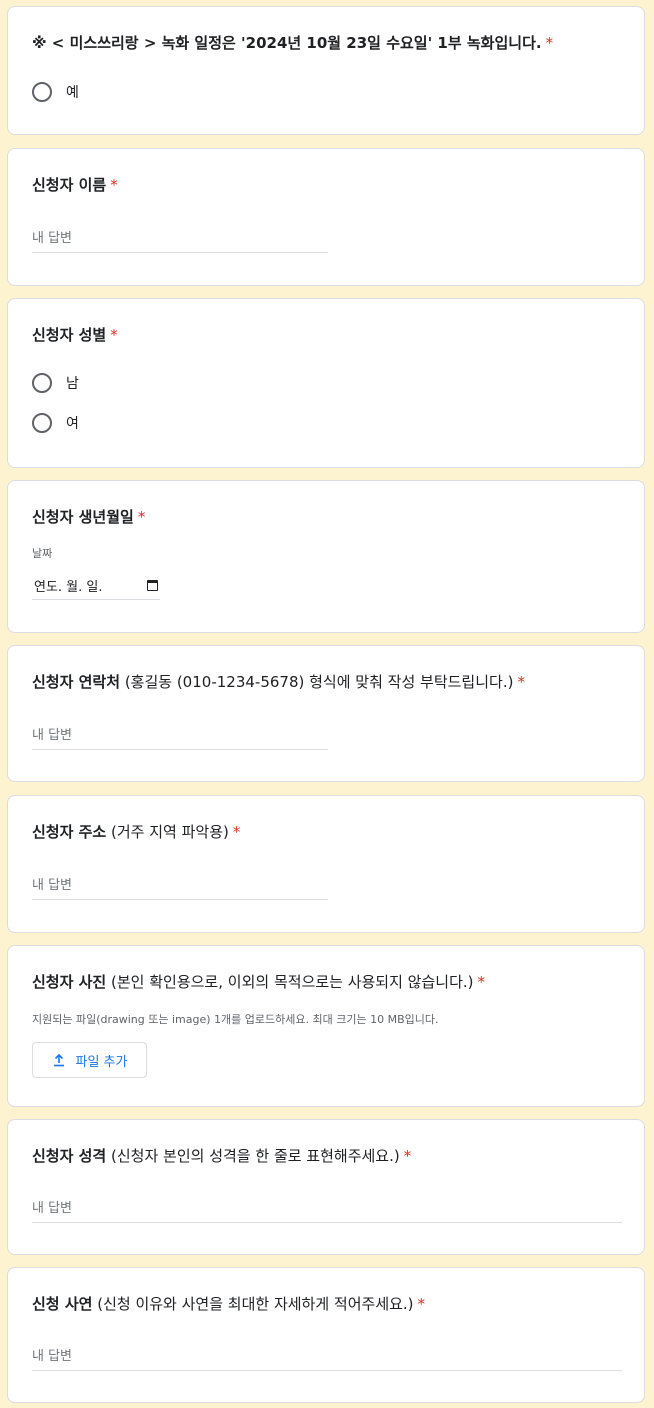 The image size is (654, 1408). What do you see at coordinates (72, 384) in the screenshot?
I see `radio-option-label: 남` at bounding box center [72, 384].